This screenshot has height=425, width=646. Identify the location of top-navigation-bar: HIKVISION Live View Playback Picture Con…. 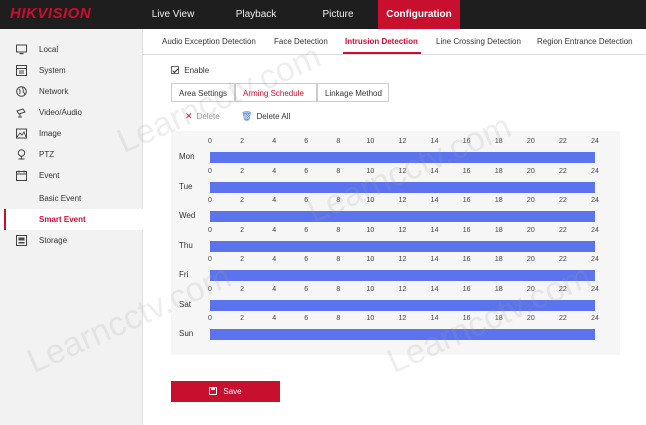
(323, 14).